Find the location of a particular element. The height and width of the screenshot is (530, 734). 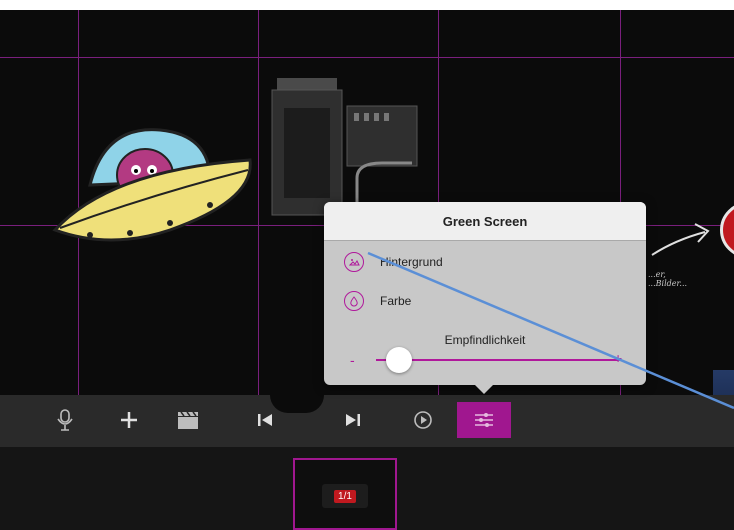

mic-button is located at coordinates (65, 420).